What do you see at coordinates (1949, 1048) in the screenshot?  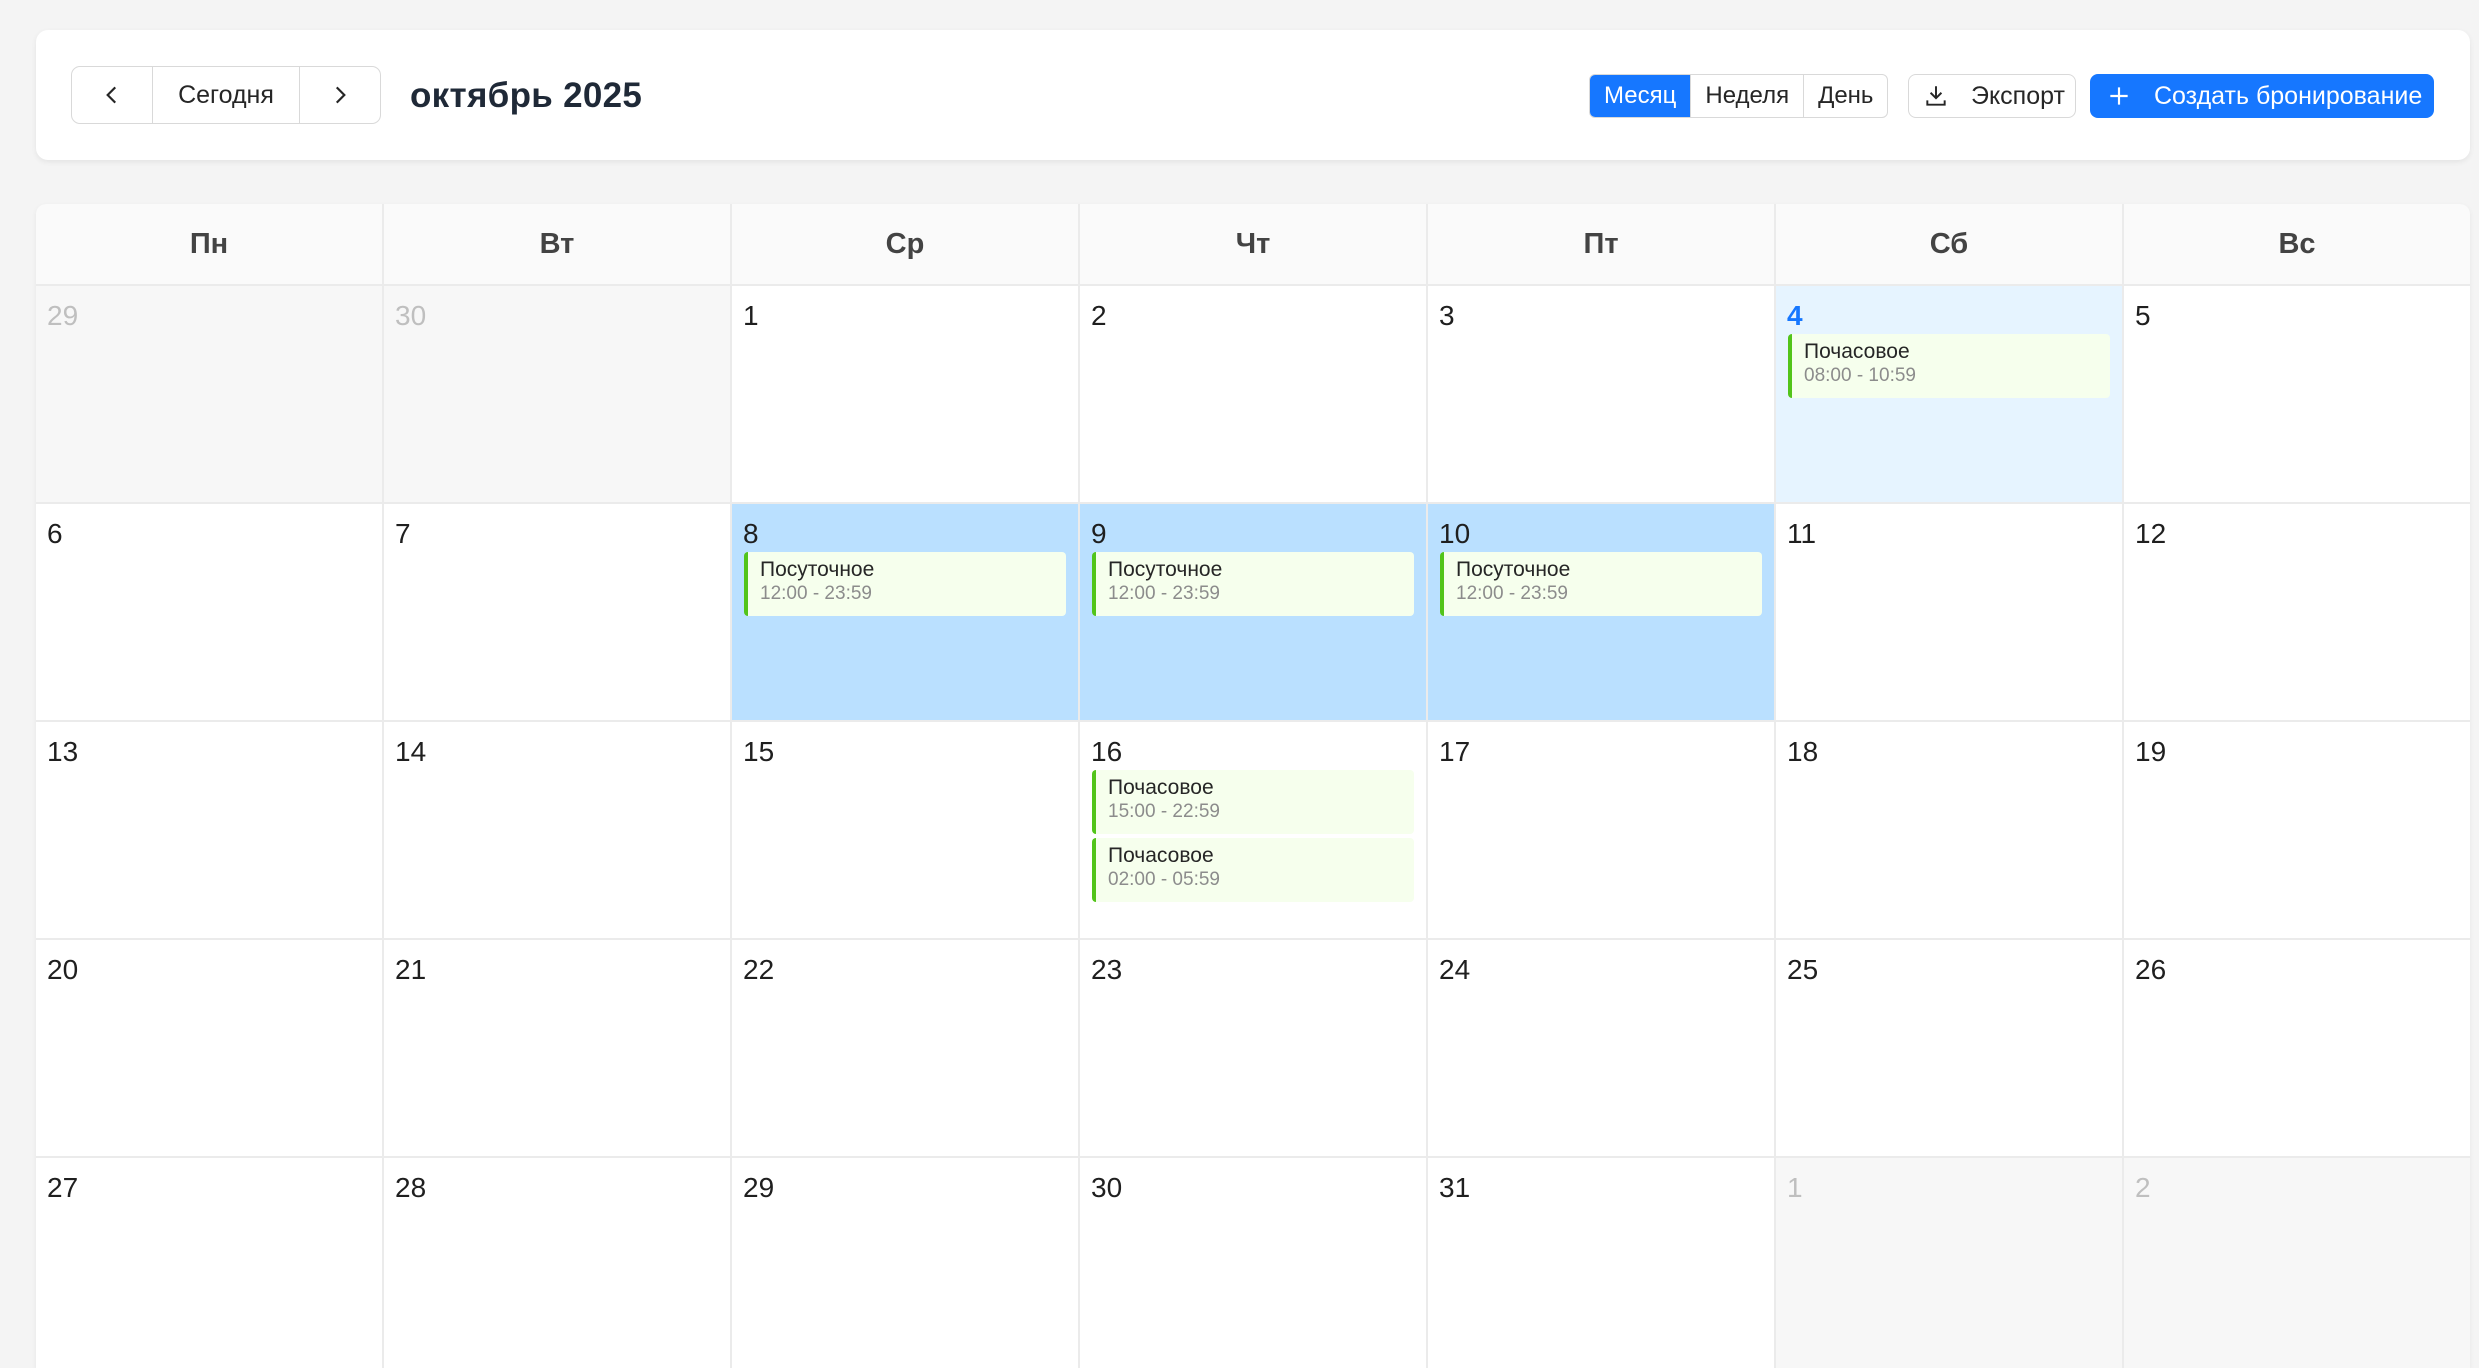 I see `day-cell: 25` at bounding box center [1949, 1048].